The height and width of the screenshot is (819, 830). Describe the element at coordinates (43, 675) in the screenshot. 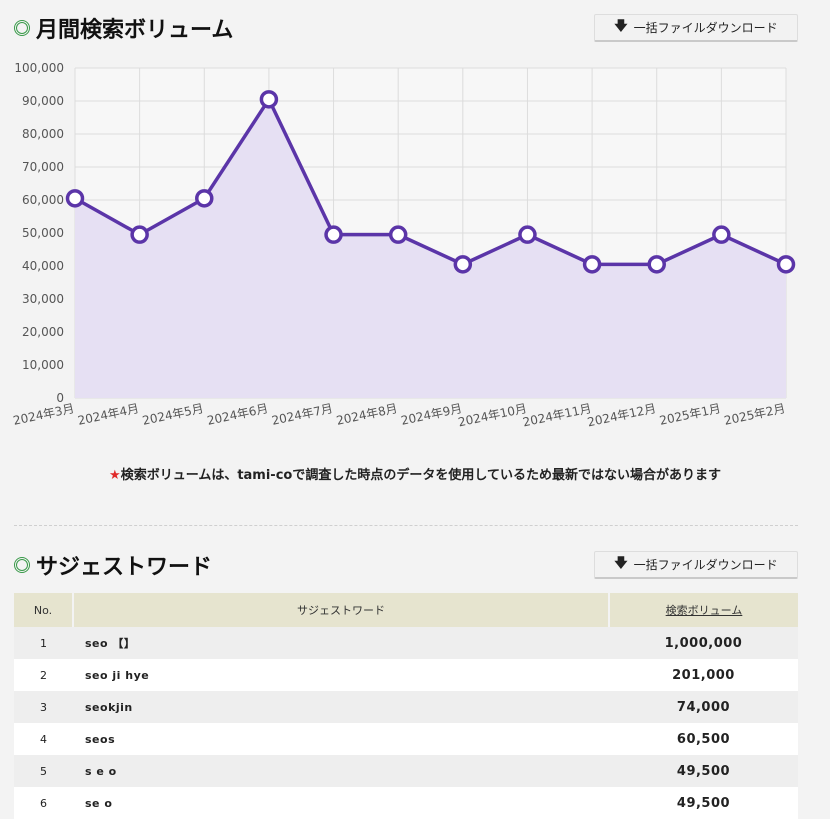

I see `row-number: 2` at that location.